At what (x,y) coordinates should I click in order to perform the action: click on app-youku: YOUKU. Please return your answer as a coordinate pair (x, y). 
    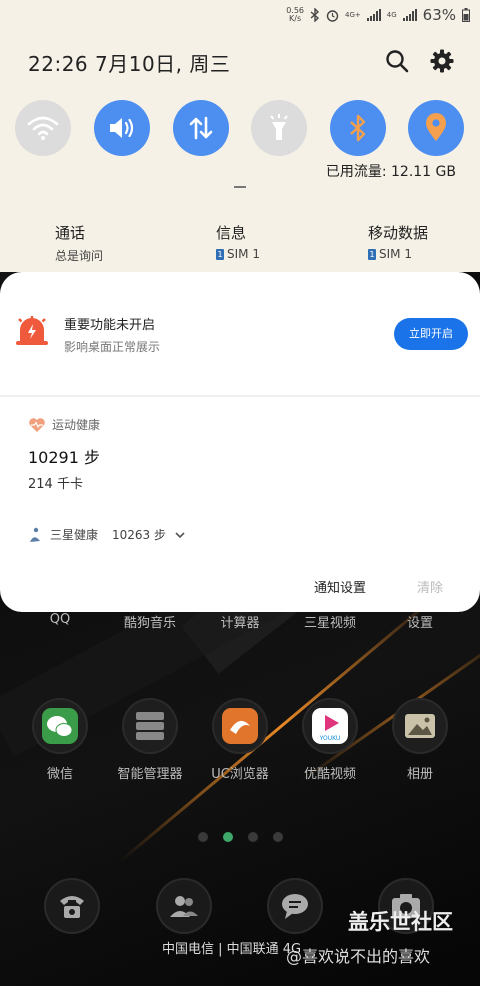
    Looking at the image, I should click on (330, 726).